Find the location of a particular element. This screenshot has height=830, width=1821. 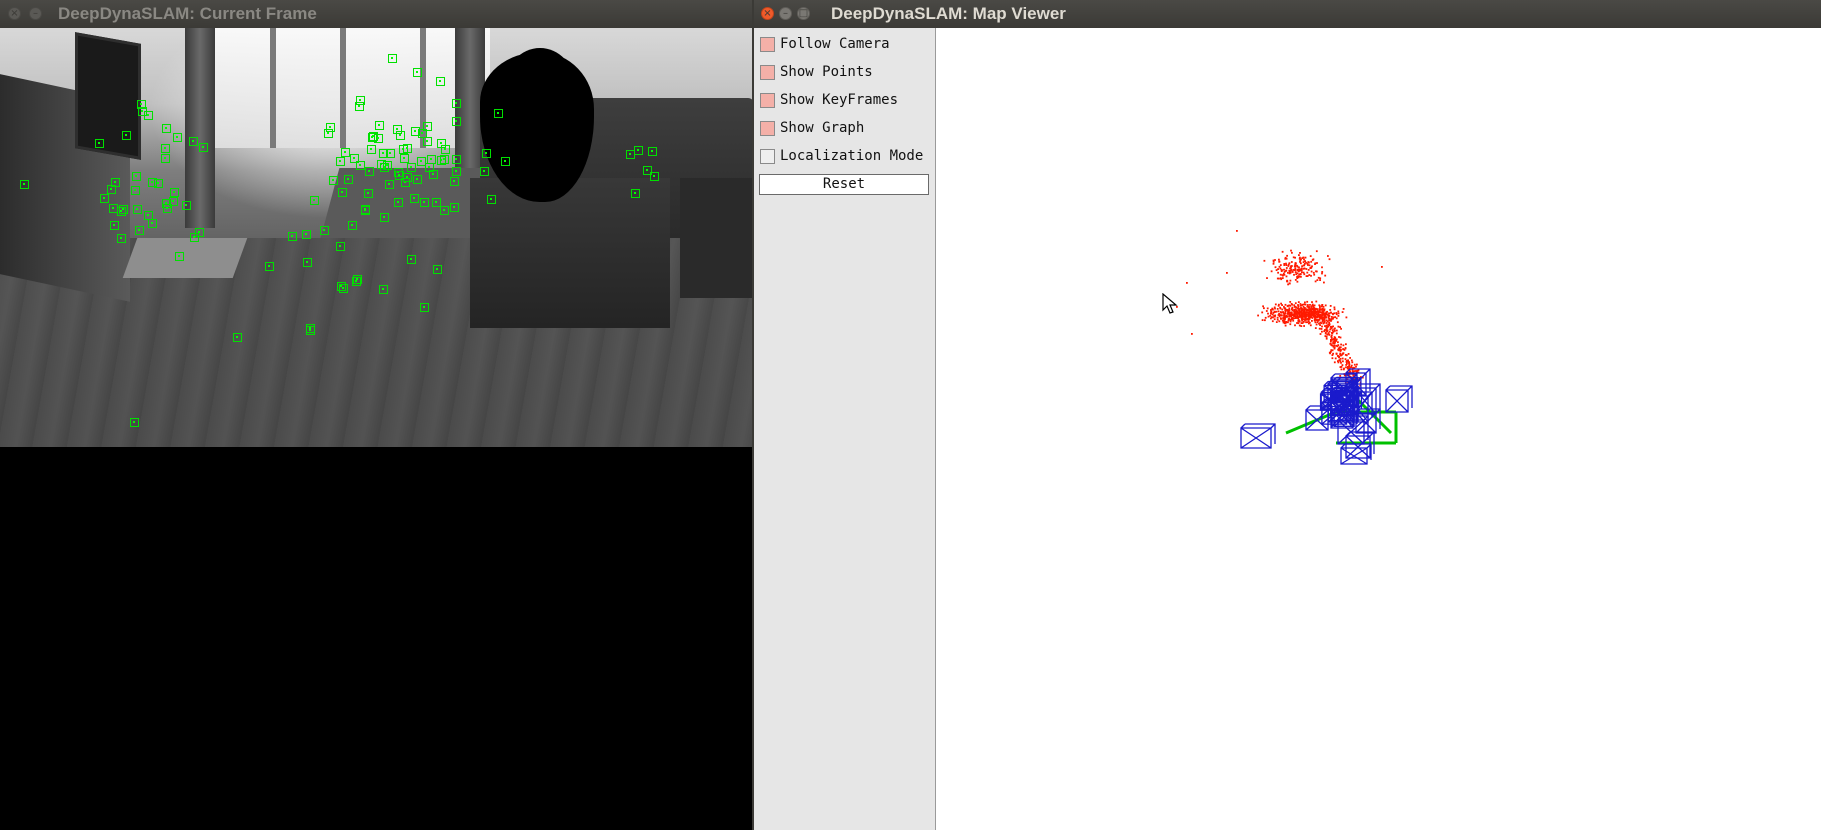

maximize-icon: □ is located at coordinates (803, 13).